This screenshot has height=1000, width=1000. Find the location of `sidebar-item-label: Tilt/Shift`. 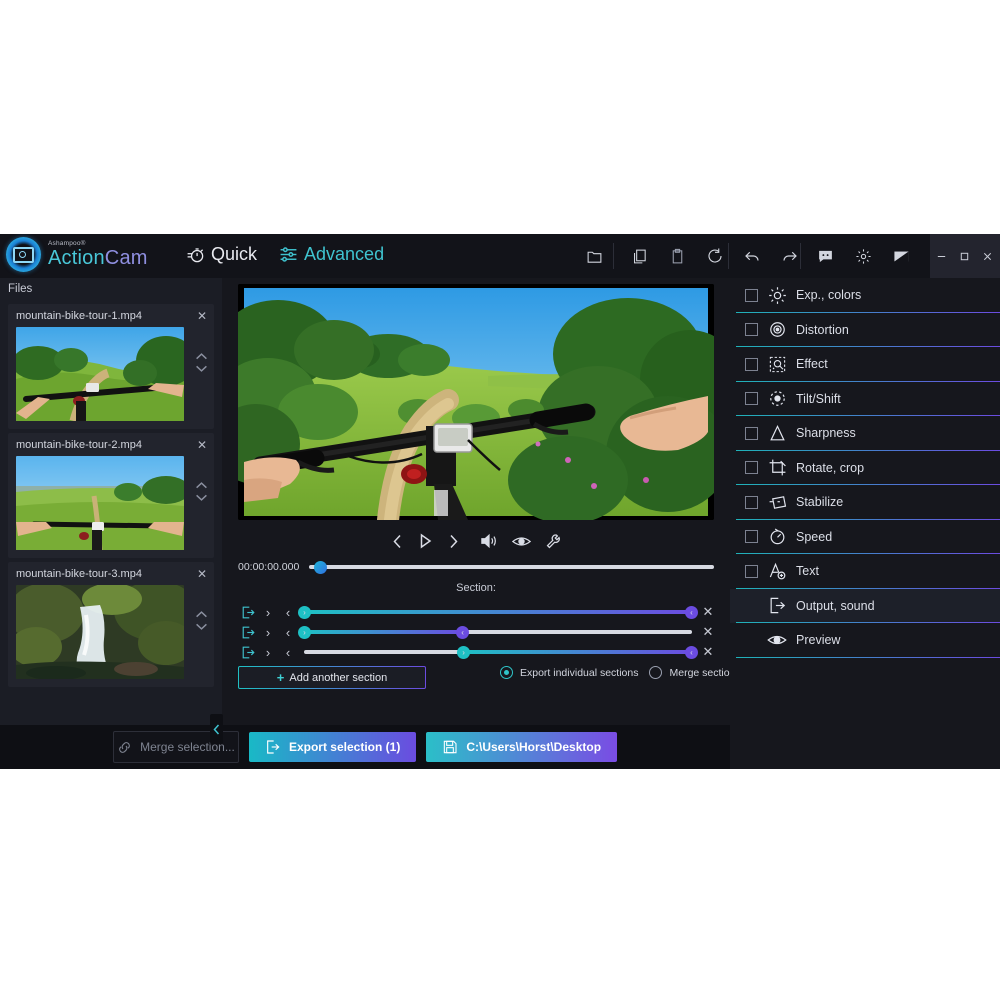

sidebar-item-label: Tilt/Shift is located at coordinates (818, 398).